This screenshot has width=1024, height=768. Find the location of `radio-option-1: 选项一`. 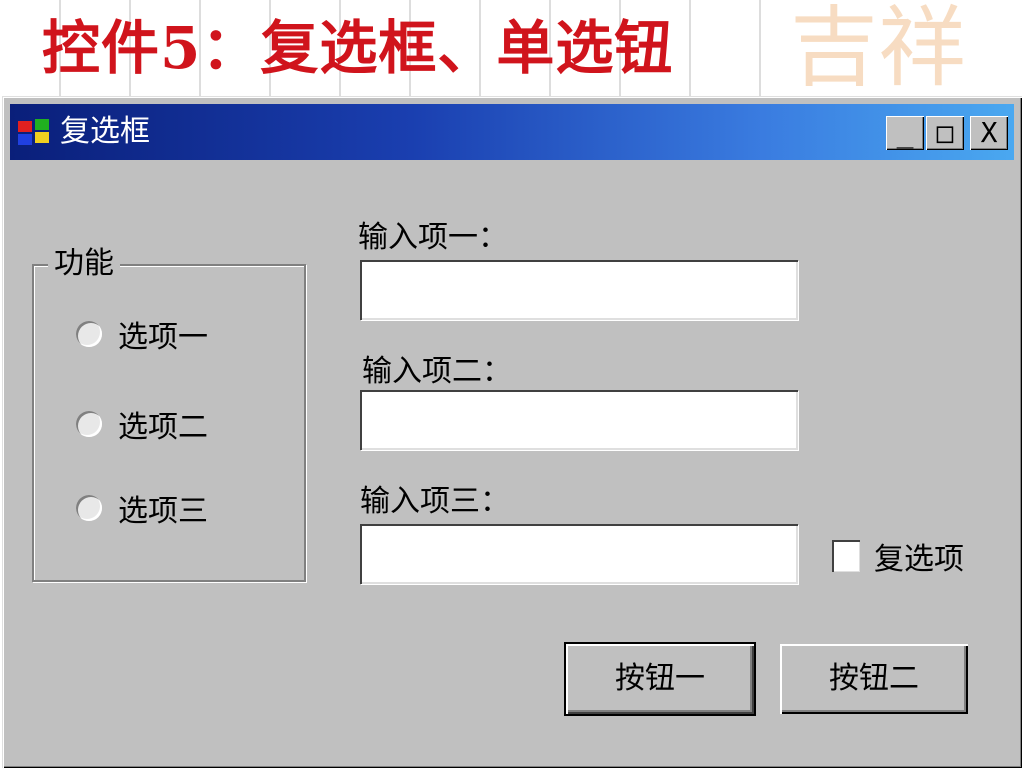

radio-option-1: 选项一 is located at coordinates (142, 334).